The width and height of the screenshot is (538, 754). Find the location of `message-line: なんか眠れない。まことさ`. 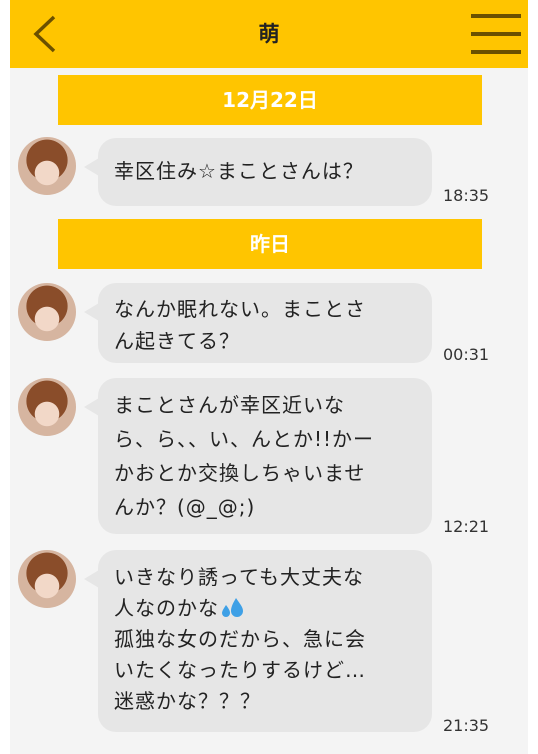

message-line: なんか眠れない。まことさ is located at coordinates (240, 309).